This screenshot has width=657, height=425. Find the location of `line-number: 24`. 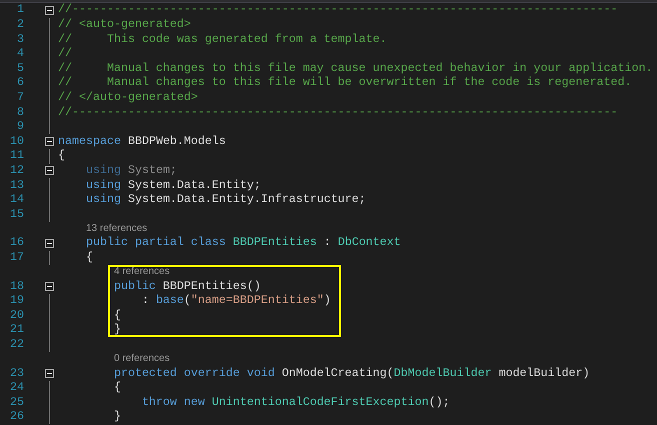

line-number: 24 is located at coordinates (16, 388).